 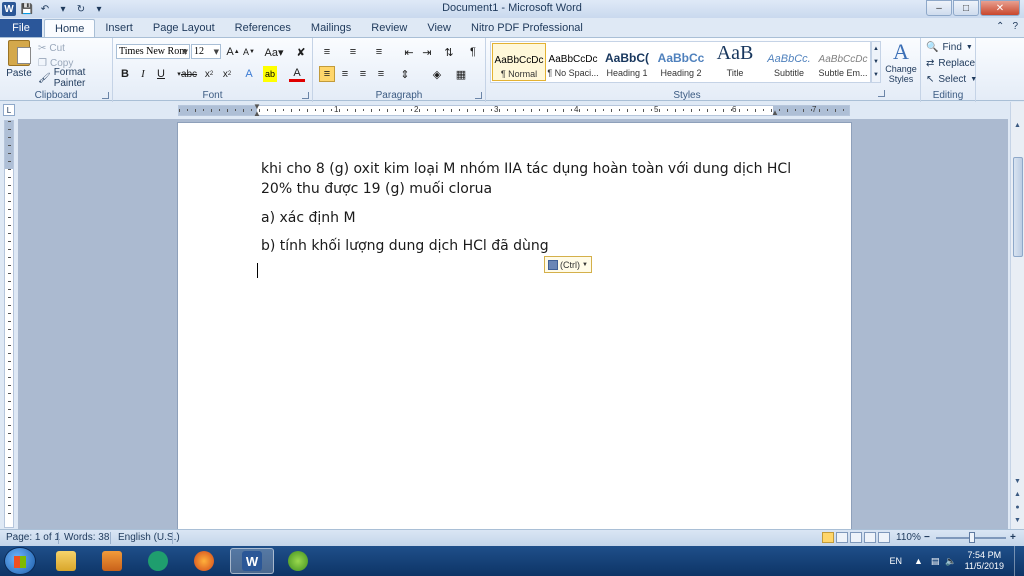 I want to click on justify-button: ≡, so click(x=381, y=74).